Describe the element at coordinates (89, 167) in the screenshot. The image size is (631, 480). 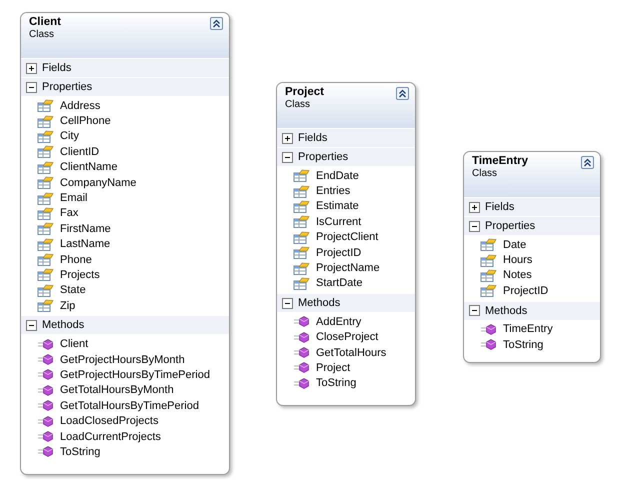
I see `member-name: ClientName` at that location.